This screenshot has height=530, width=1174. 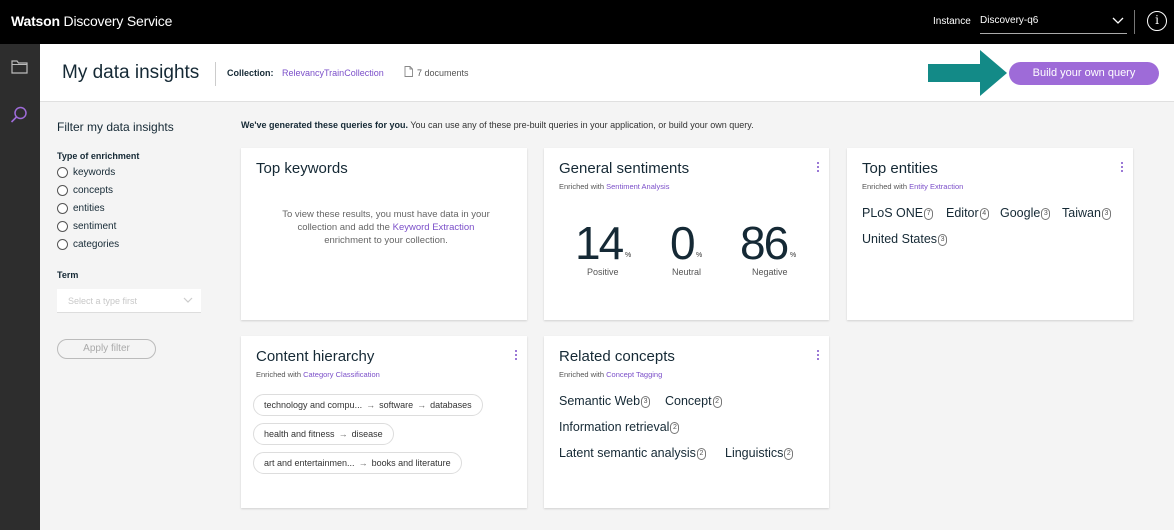 What do you see at coordinates (19, 115) in the screenshot?
I see `search-icon` at bounding box center [19, 115].